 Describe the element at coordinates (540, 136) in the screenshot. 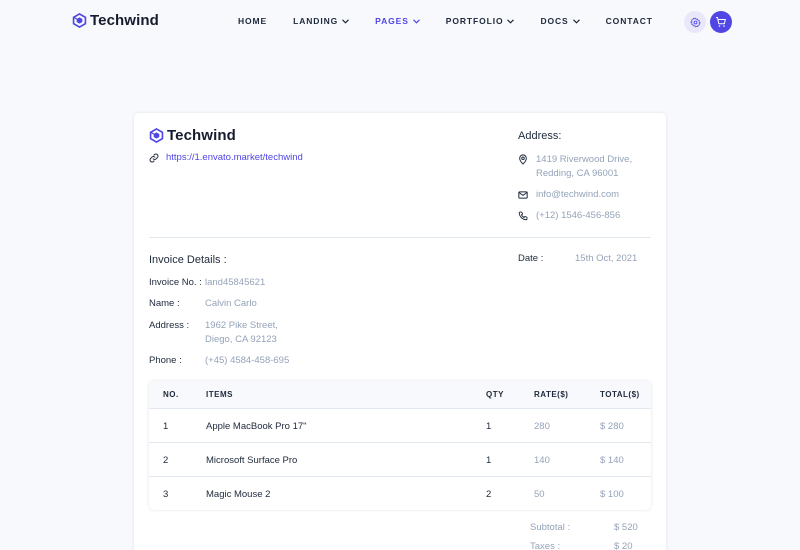

I see `address-heading: Address:` at that location.